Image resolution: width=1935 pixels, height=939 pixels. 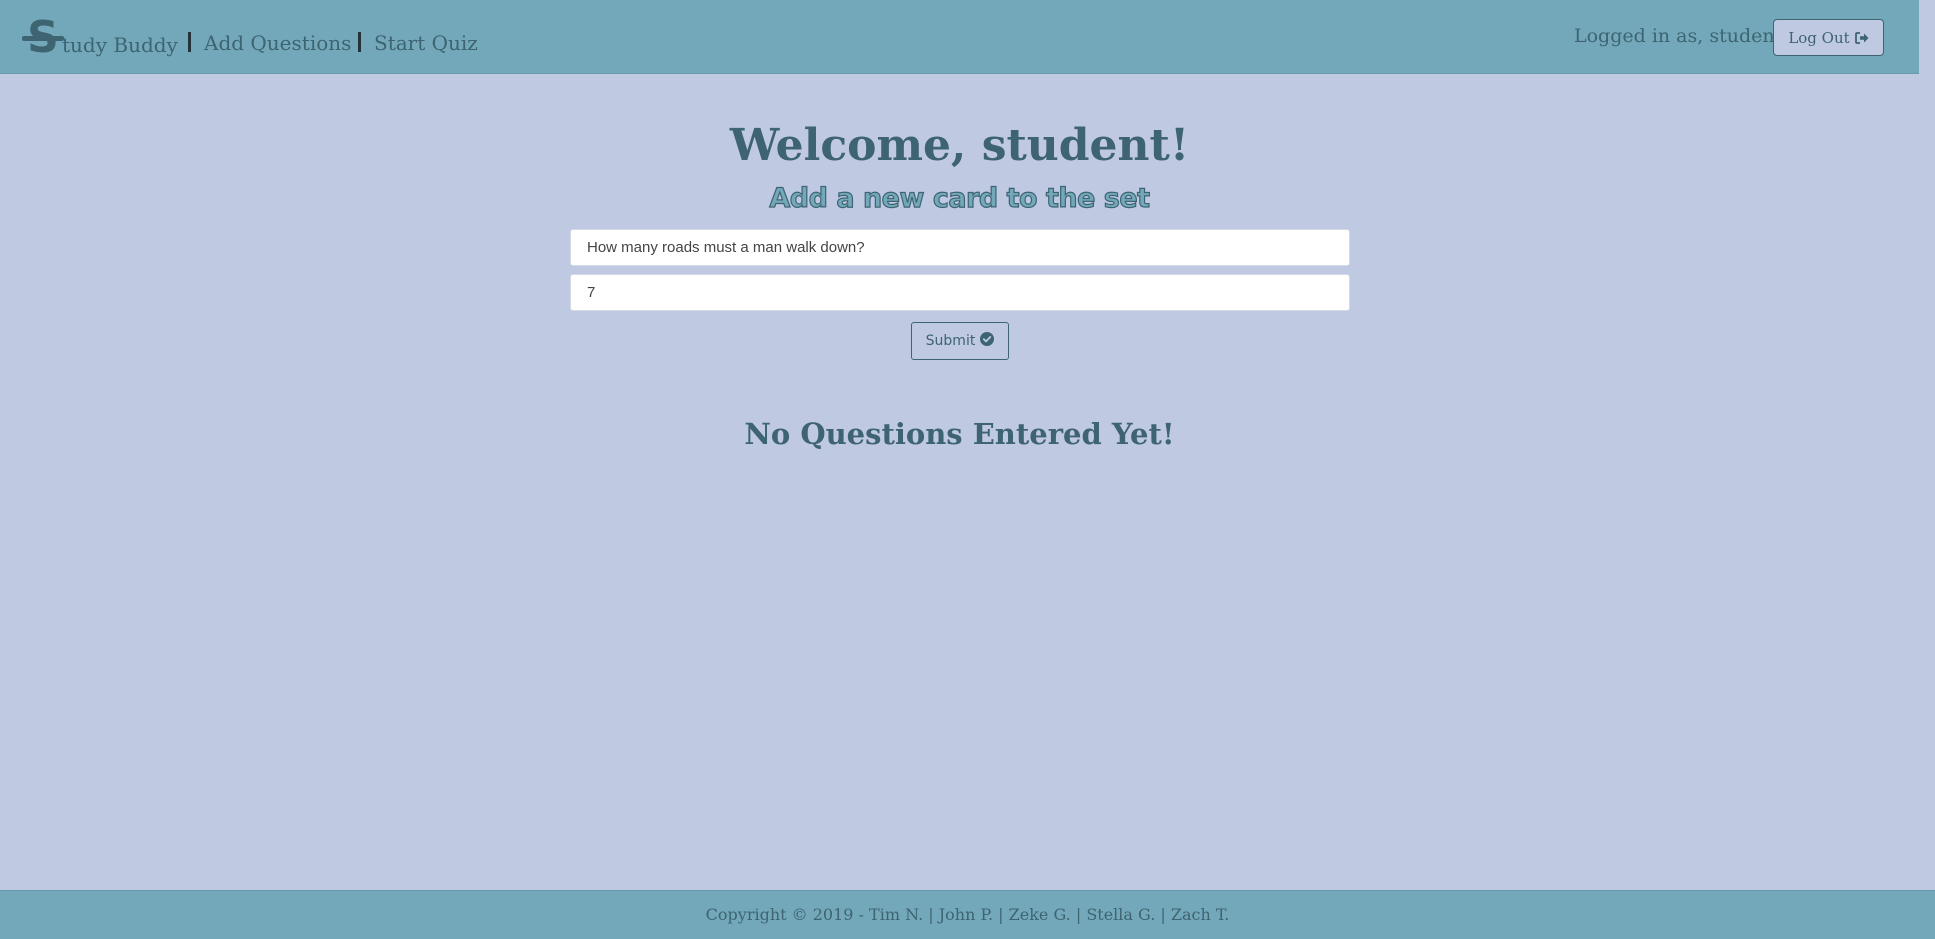 What do you see at coordinates (950, 341) in the screenshot?
I see `submit-label: Submit` at bounding box center [950, 341].